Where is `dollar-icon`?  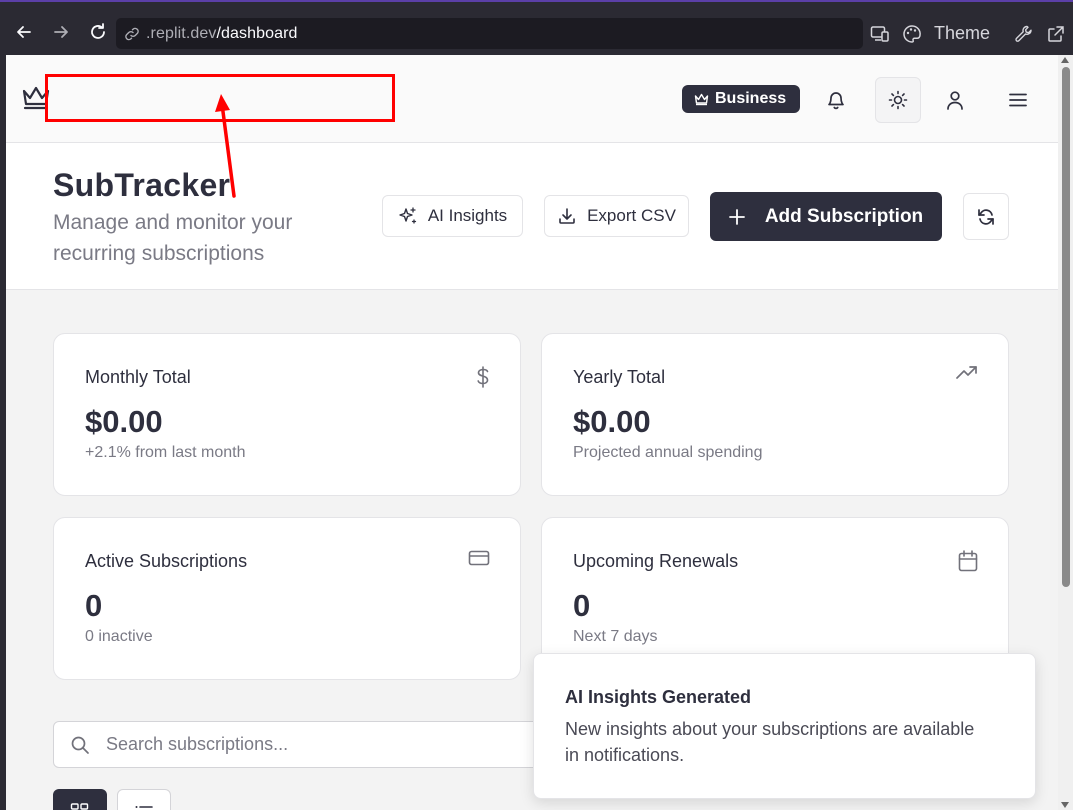
dollar-icon is located at coordinates (483, 379).